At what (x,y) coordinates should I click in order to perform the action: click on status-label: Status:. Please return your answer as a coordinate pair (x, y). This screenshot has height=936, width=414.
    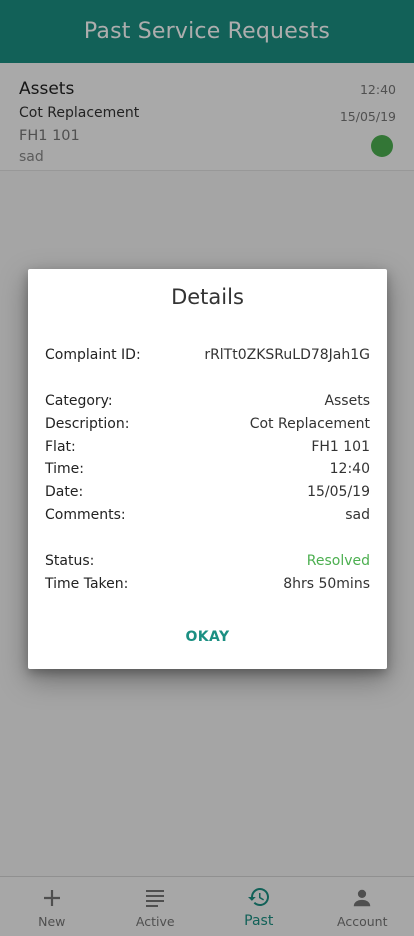
    Looking at the image, I should click on (70, 561).